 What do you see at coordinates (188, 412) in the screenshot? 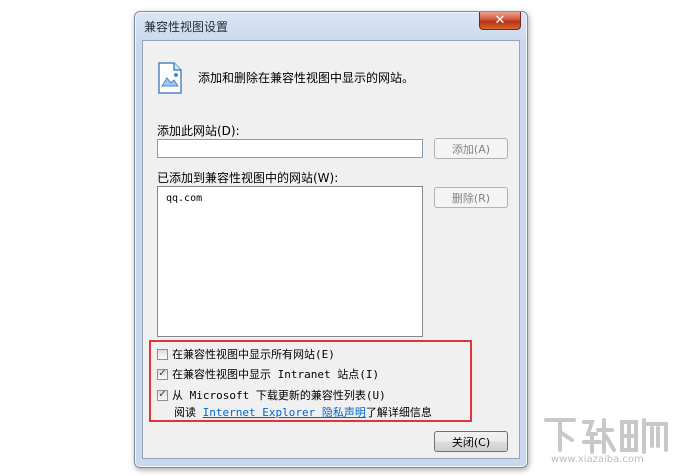
I see `read-prefix: 阅读` at bounding box center [188, 412].